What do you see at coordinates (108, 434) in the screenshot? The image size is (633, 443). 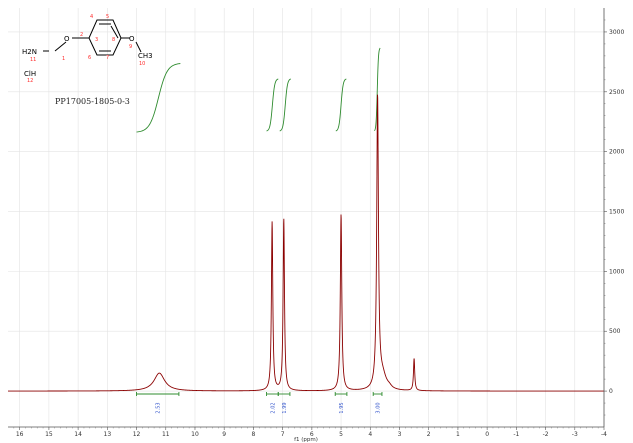 I see `x-tick-label: 13` at bounding box center [108, 434].